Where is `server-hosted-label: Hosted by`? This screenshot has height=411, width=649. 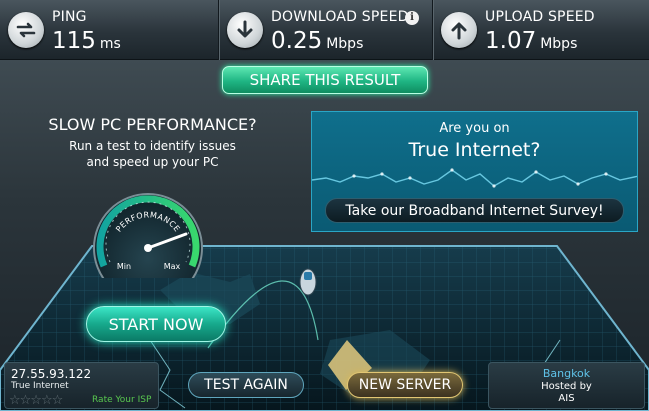 server-hosted-label: Hosted by is located at coordinates (566, 386).